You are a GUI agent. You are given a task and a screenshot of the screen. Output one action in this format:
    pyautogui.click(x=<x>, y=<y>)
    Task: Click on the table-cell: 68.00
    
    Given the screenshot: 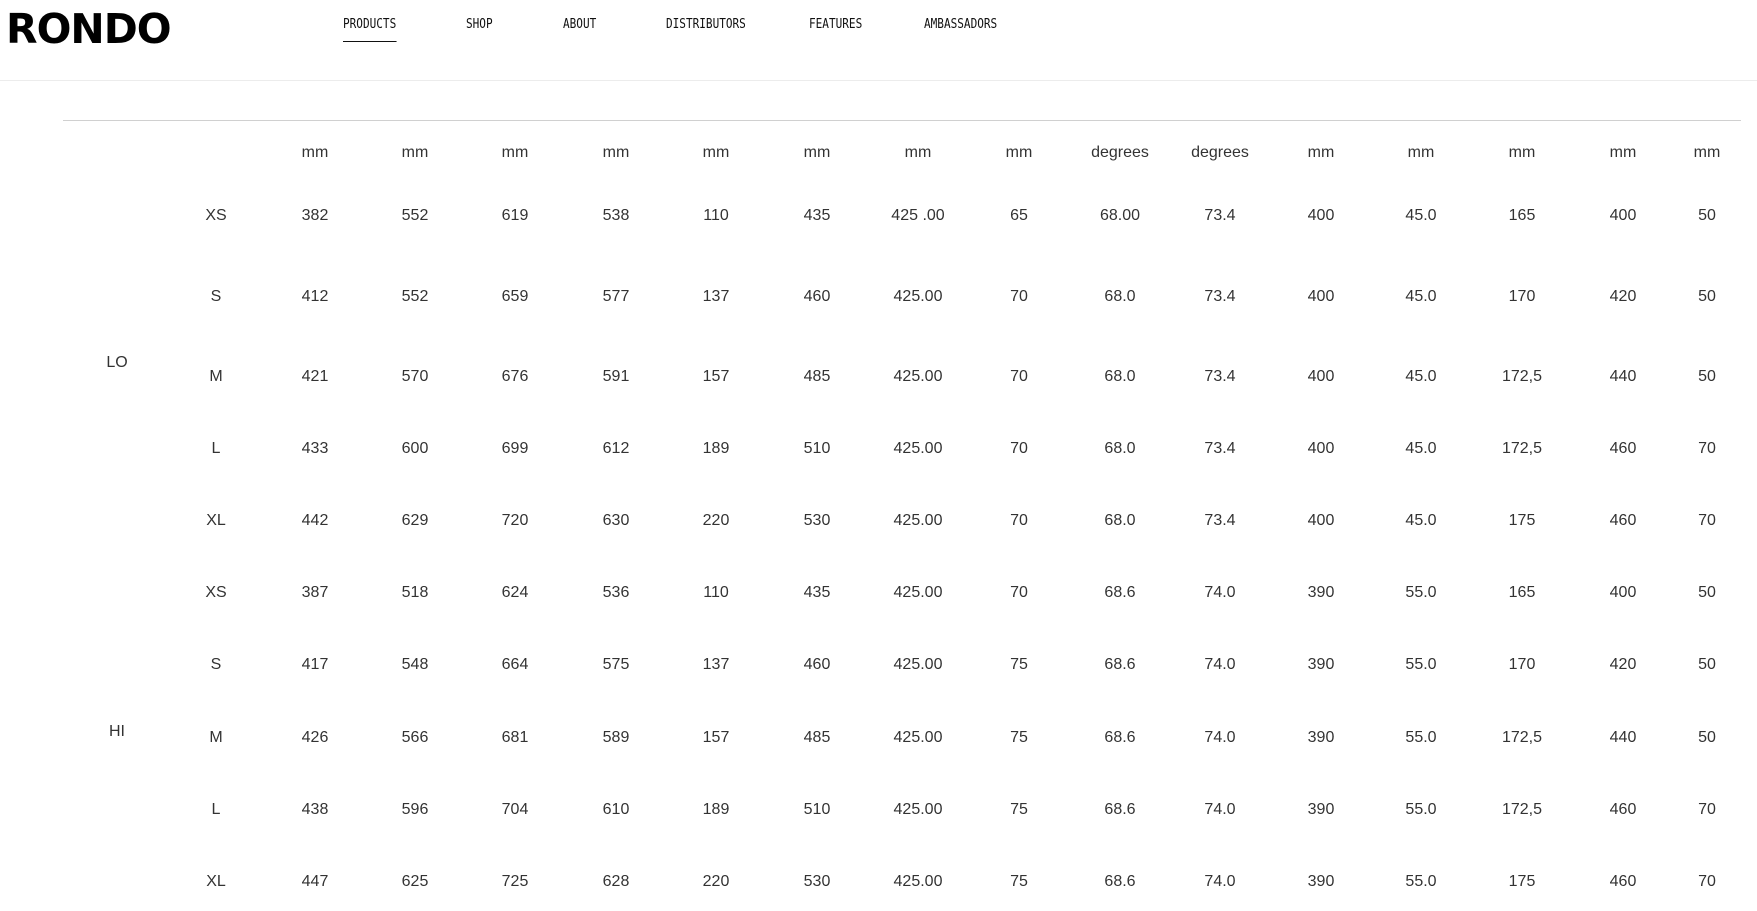 What is the action you would take?
    pyautogui.click(x=1120, y=215)
    